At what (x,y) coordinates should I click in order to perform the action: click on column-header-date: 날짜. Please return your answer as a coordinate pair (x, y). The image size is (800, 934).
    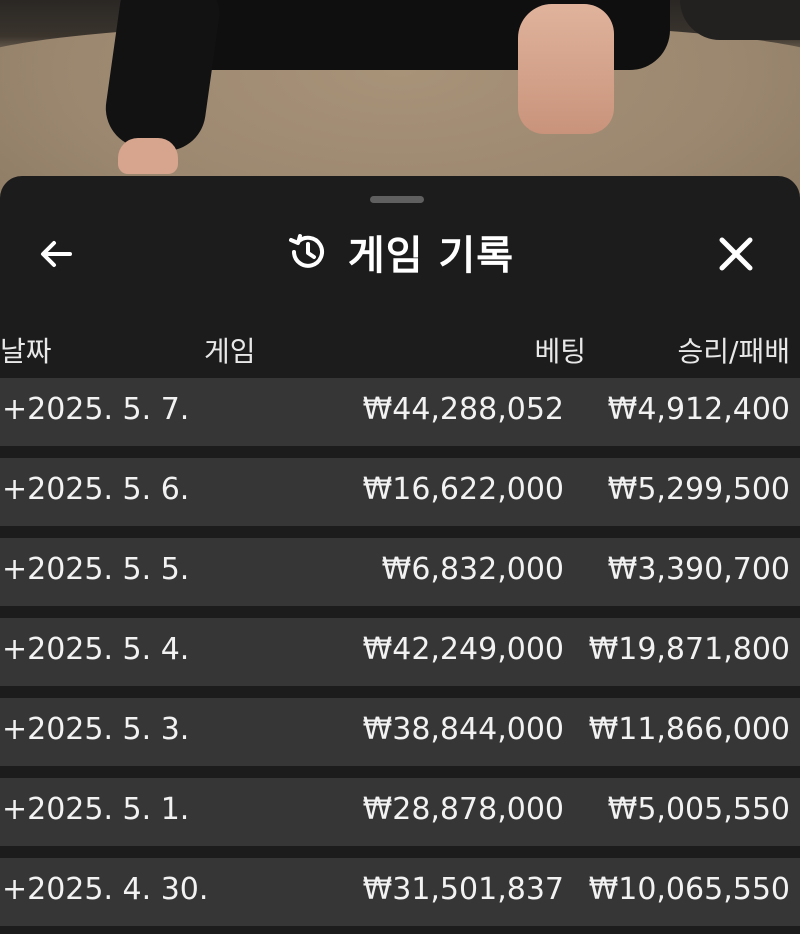
    Looking at the image, I should click on (26, 351).